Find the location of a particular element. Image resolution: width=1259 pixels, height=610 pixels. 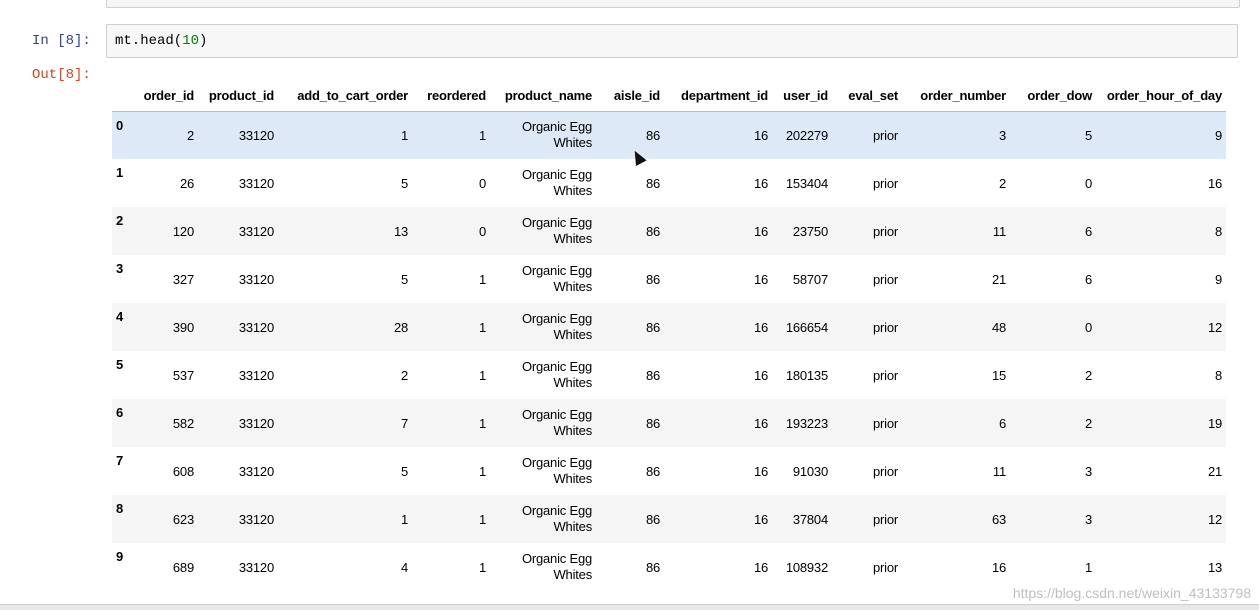

bottom-divider is located at coordinates (629, 607).